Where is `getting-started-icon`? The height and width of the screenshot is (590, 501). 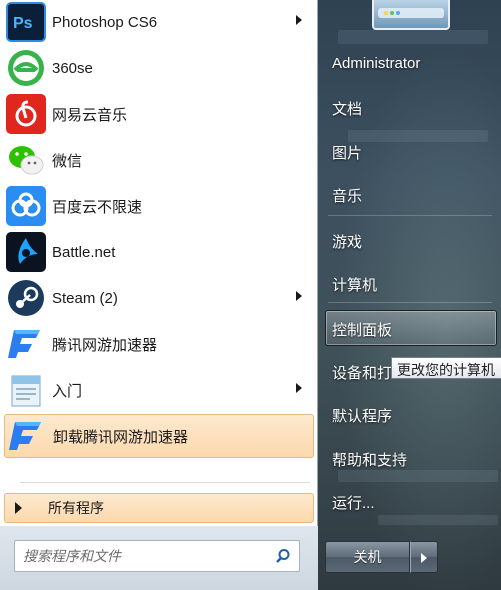 getting-started-icon is located at coordinates (26, 390).